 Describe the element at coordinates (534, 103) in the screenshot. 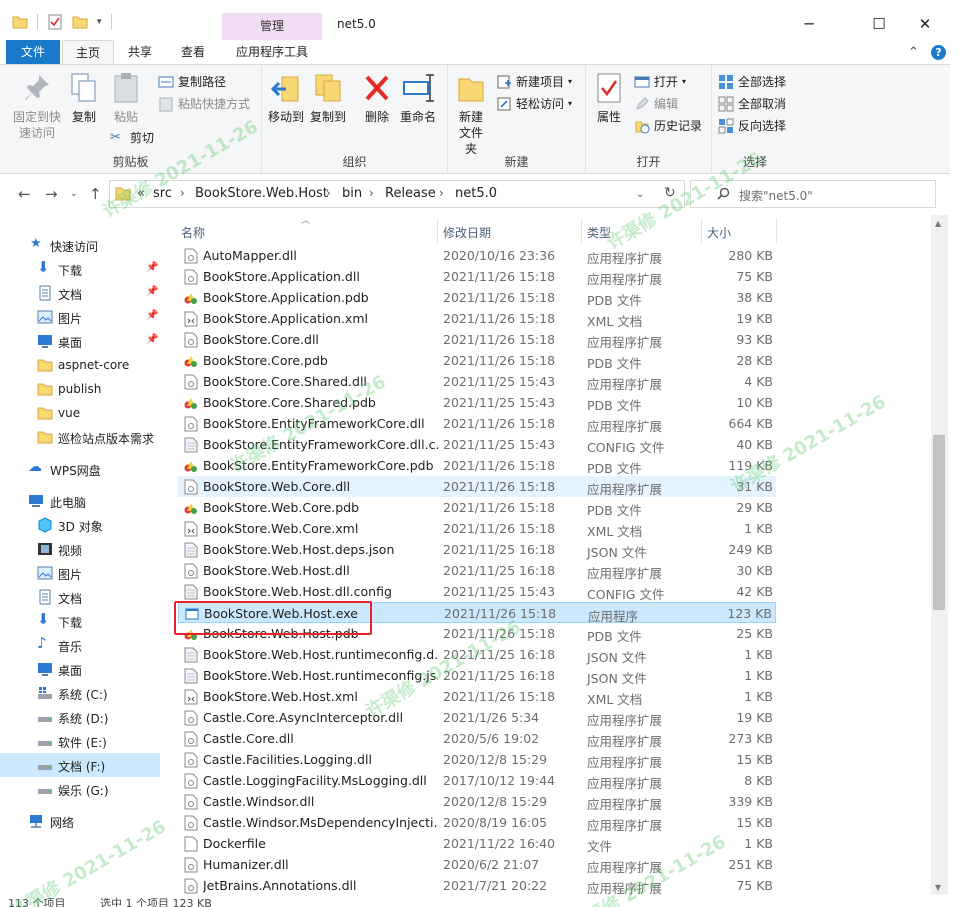

I see `easy-access-button: 轻松访问 ▾` at that location.